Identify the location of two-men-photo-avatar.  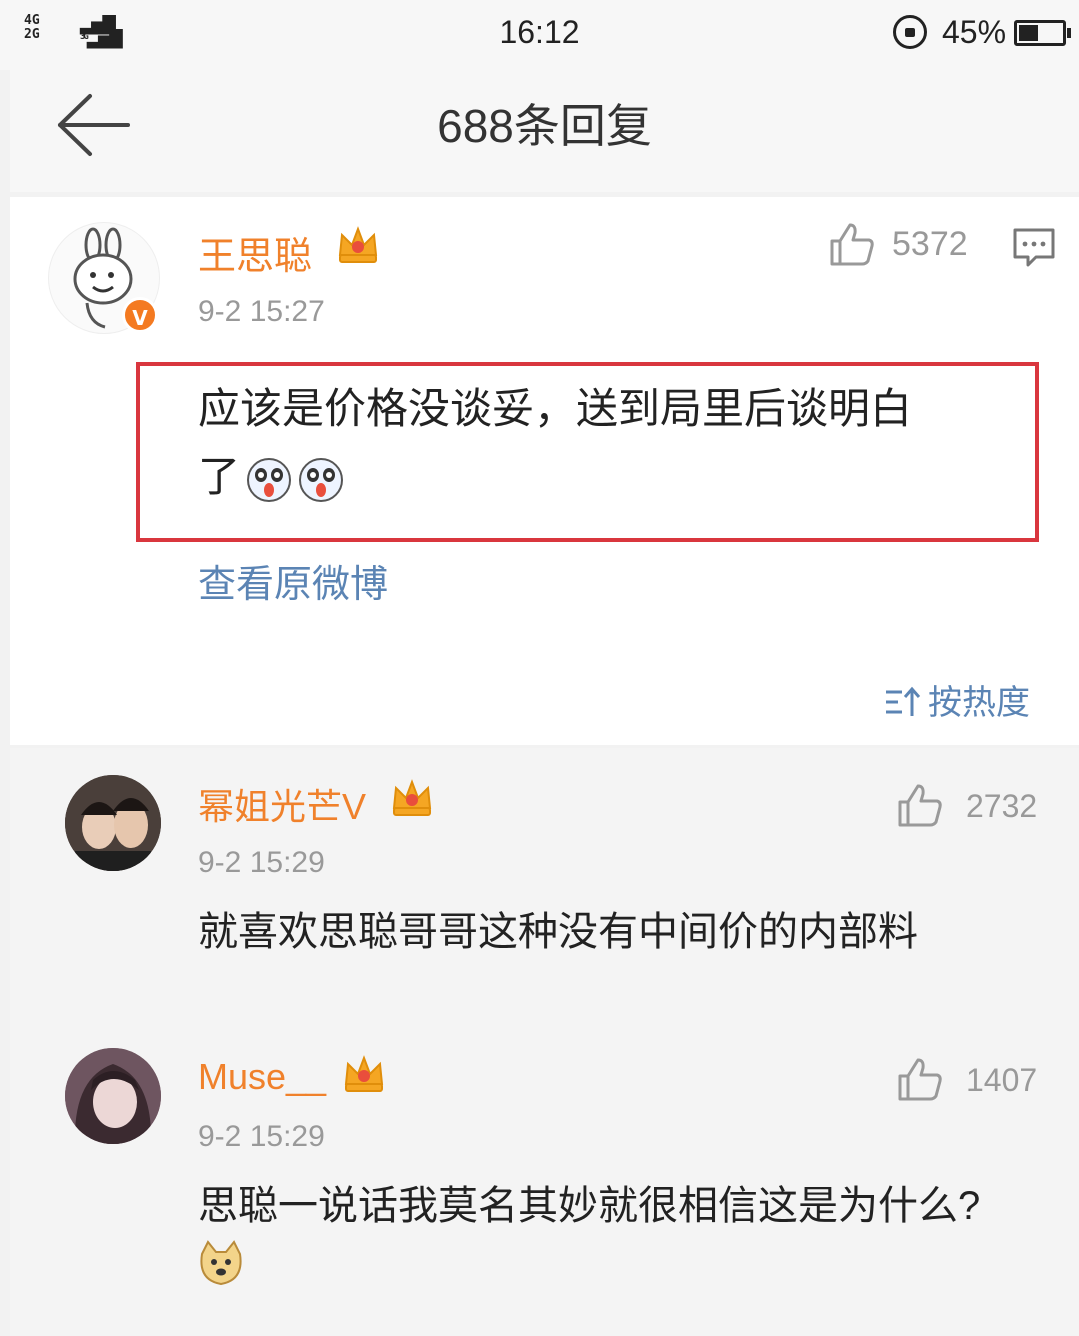
(113, 823).